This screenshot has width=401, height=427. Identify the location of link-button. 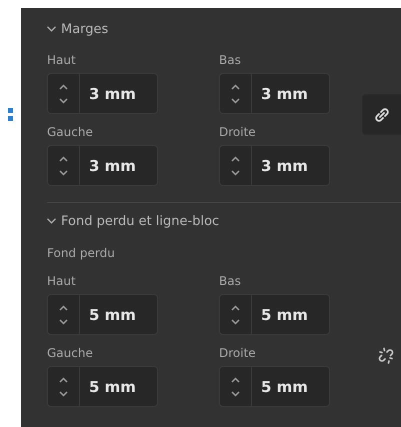
(381, 114).